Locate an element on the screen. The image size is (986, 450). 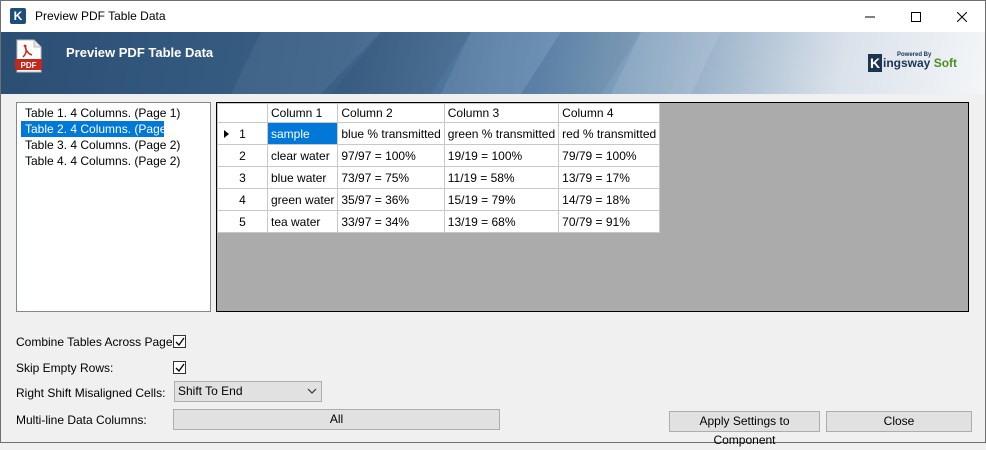
apply-settings-button: Apply Settings to Component is located at coordinates (744, 429).